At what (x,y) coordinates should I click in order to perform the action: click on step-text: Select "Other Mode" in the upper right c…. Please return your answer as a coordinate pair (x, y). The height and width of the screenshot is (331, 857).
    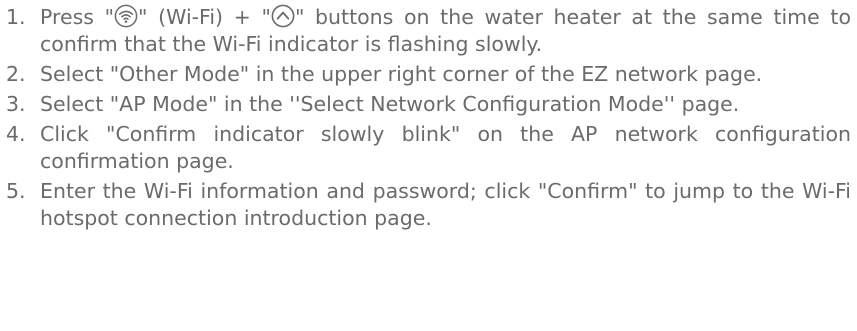
    Looking at the image, I should click on (401, 74).